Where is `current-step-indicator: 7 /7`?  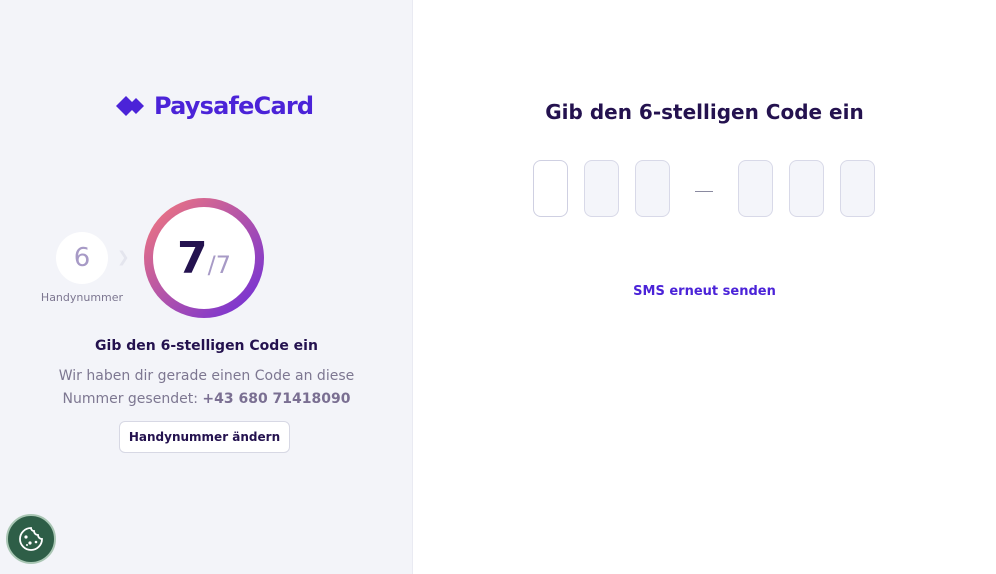 current-step-indicator: 7 /7 is located at coordinates (204, 258).